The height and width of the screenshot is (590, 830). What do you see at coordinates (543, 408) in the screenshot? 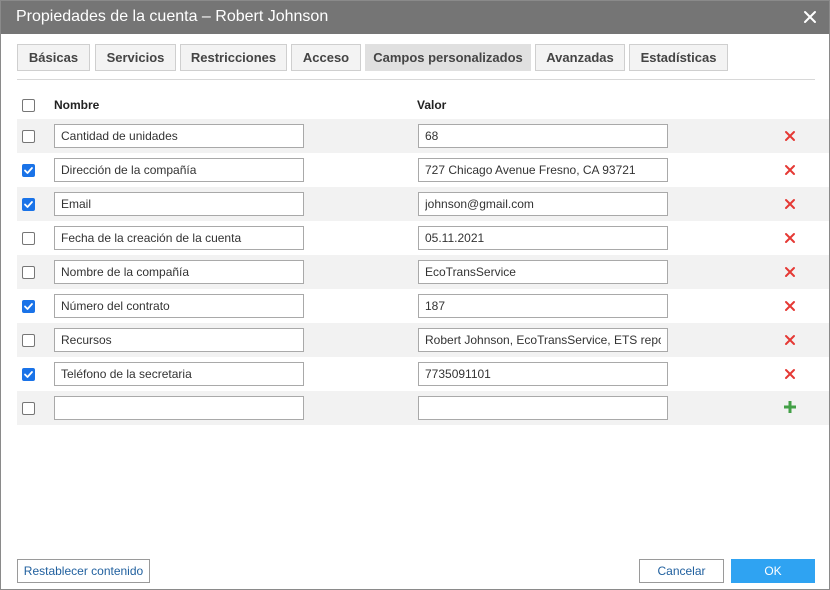
I see `new-field-value-input` at bounding box center [543, 408].